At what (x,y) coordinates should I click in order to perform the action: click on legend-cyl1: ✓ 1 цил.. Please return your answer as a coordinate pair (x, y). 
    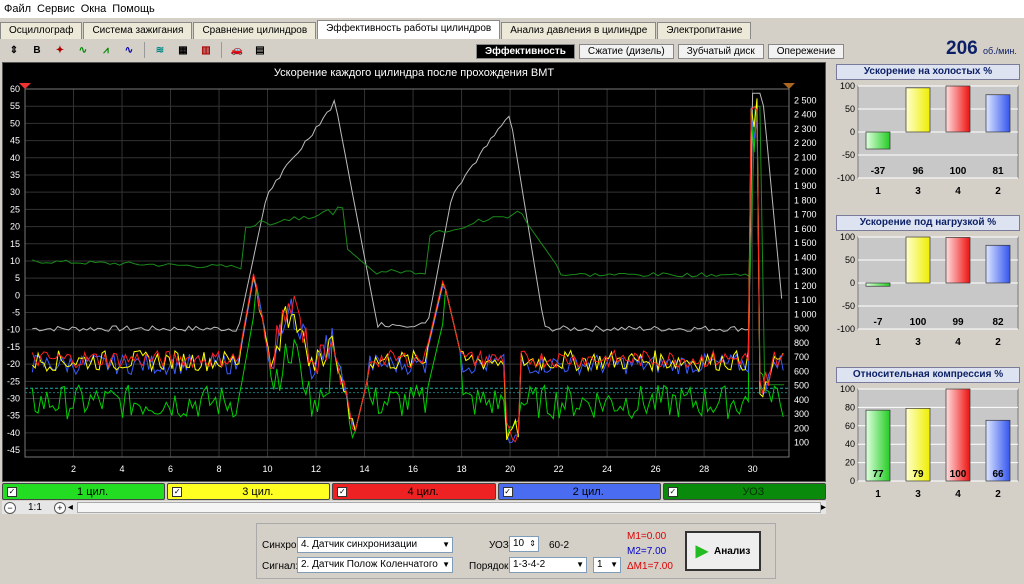
    Looking at the image, I should click on (84, 491).